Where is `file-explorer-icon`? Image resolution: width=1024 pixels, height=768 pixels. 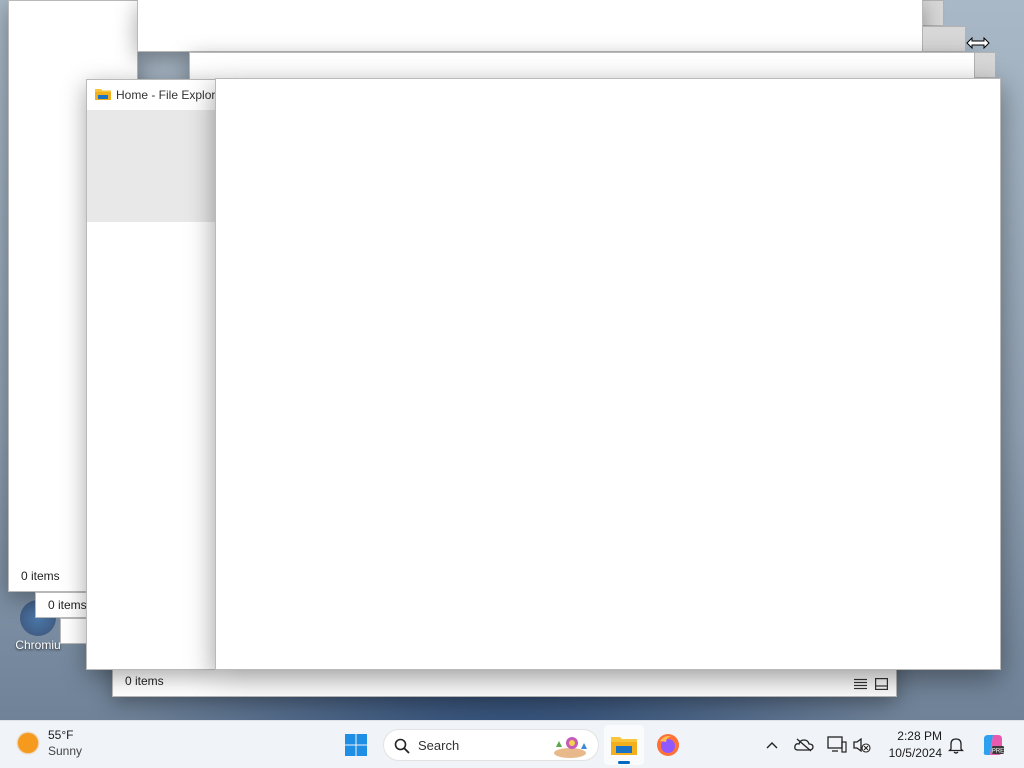
file-explorer-icon is located at coordinates (624, 746).